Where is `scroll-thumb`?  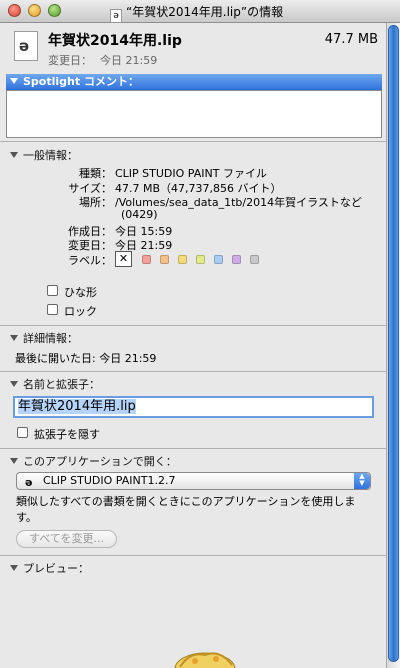
scroll-thumb is located at coordinates (393, 343).